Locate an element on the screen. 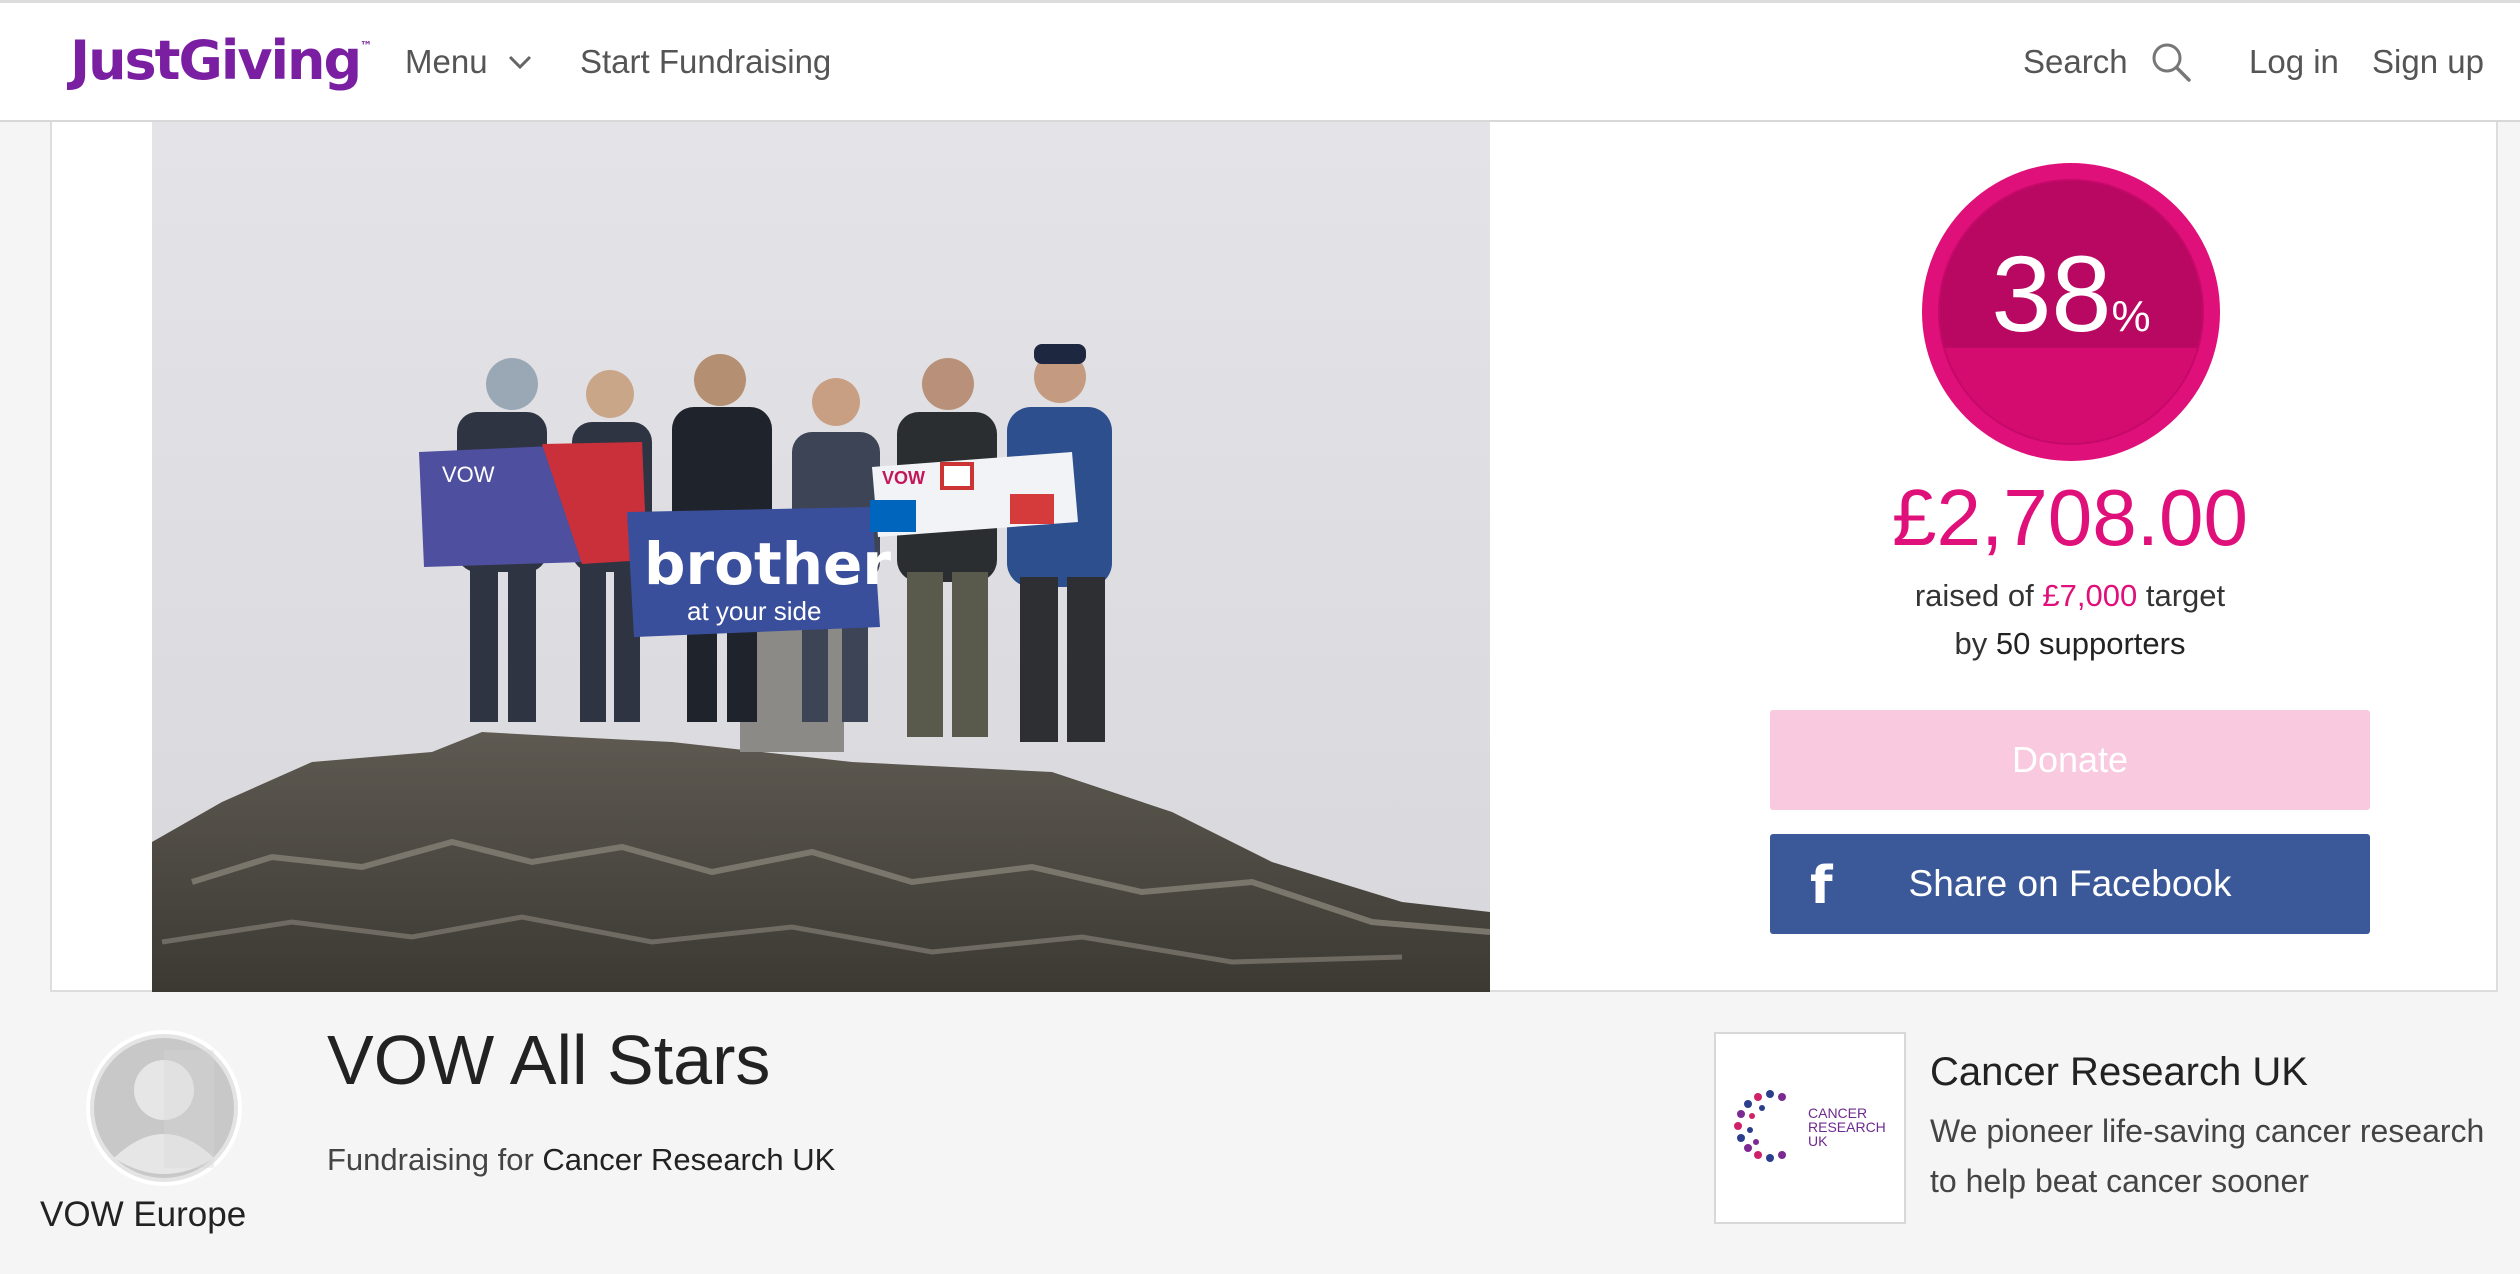 The height and width of the screenshot is (1274, 2520). page-title: VOW All Stars is located at coordinates (549, 1060).